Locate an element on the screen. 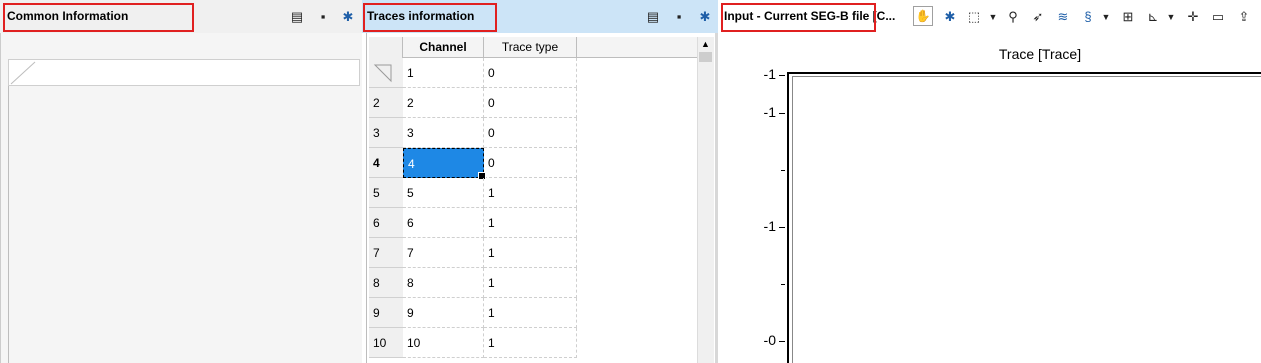 This screenshot has width=1261, height=363. row-header: 8 is located at coordinates (386, 283).